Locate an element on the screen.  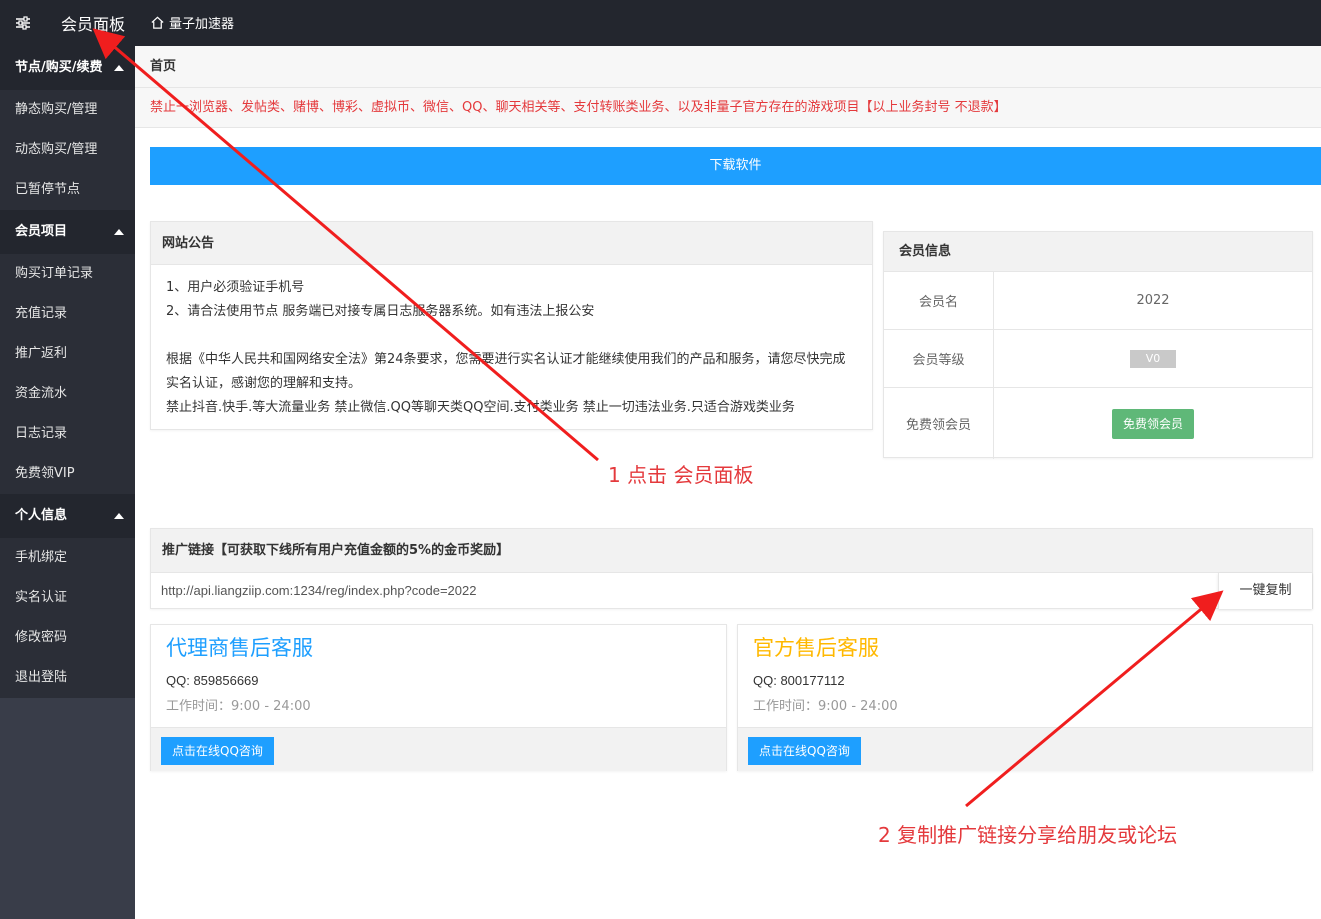
sidebar-item-static-purchase: 静态购买/管理 is located at coordinates (67, 110).